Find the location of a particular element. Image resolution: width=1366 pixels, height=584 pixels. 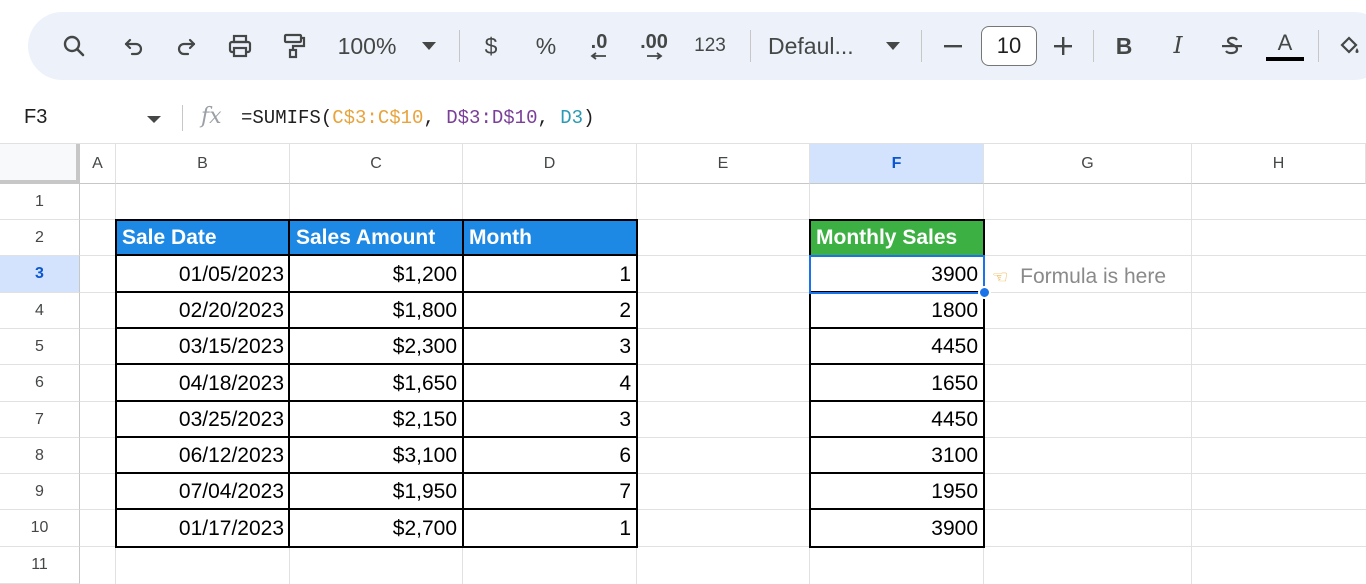

cell-sales-amount: $3,100 is located at coordinates (376, 456).